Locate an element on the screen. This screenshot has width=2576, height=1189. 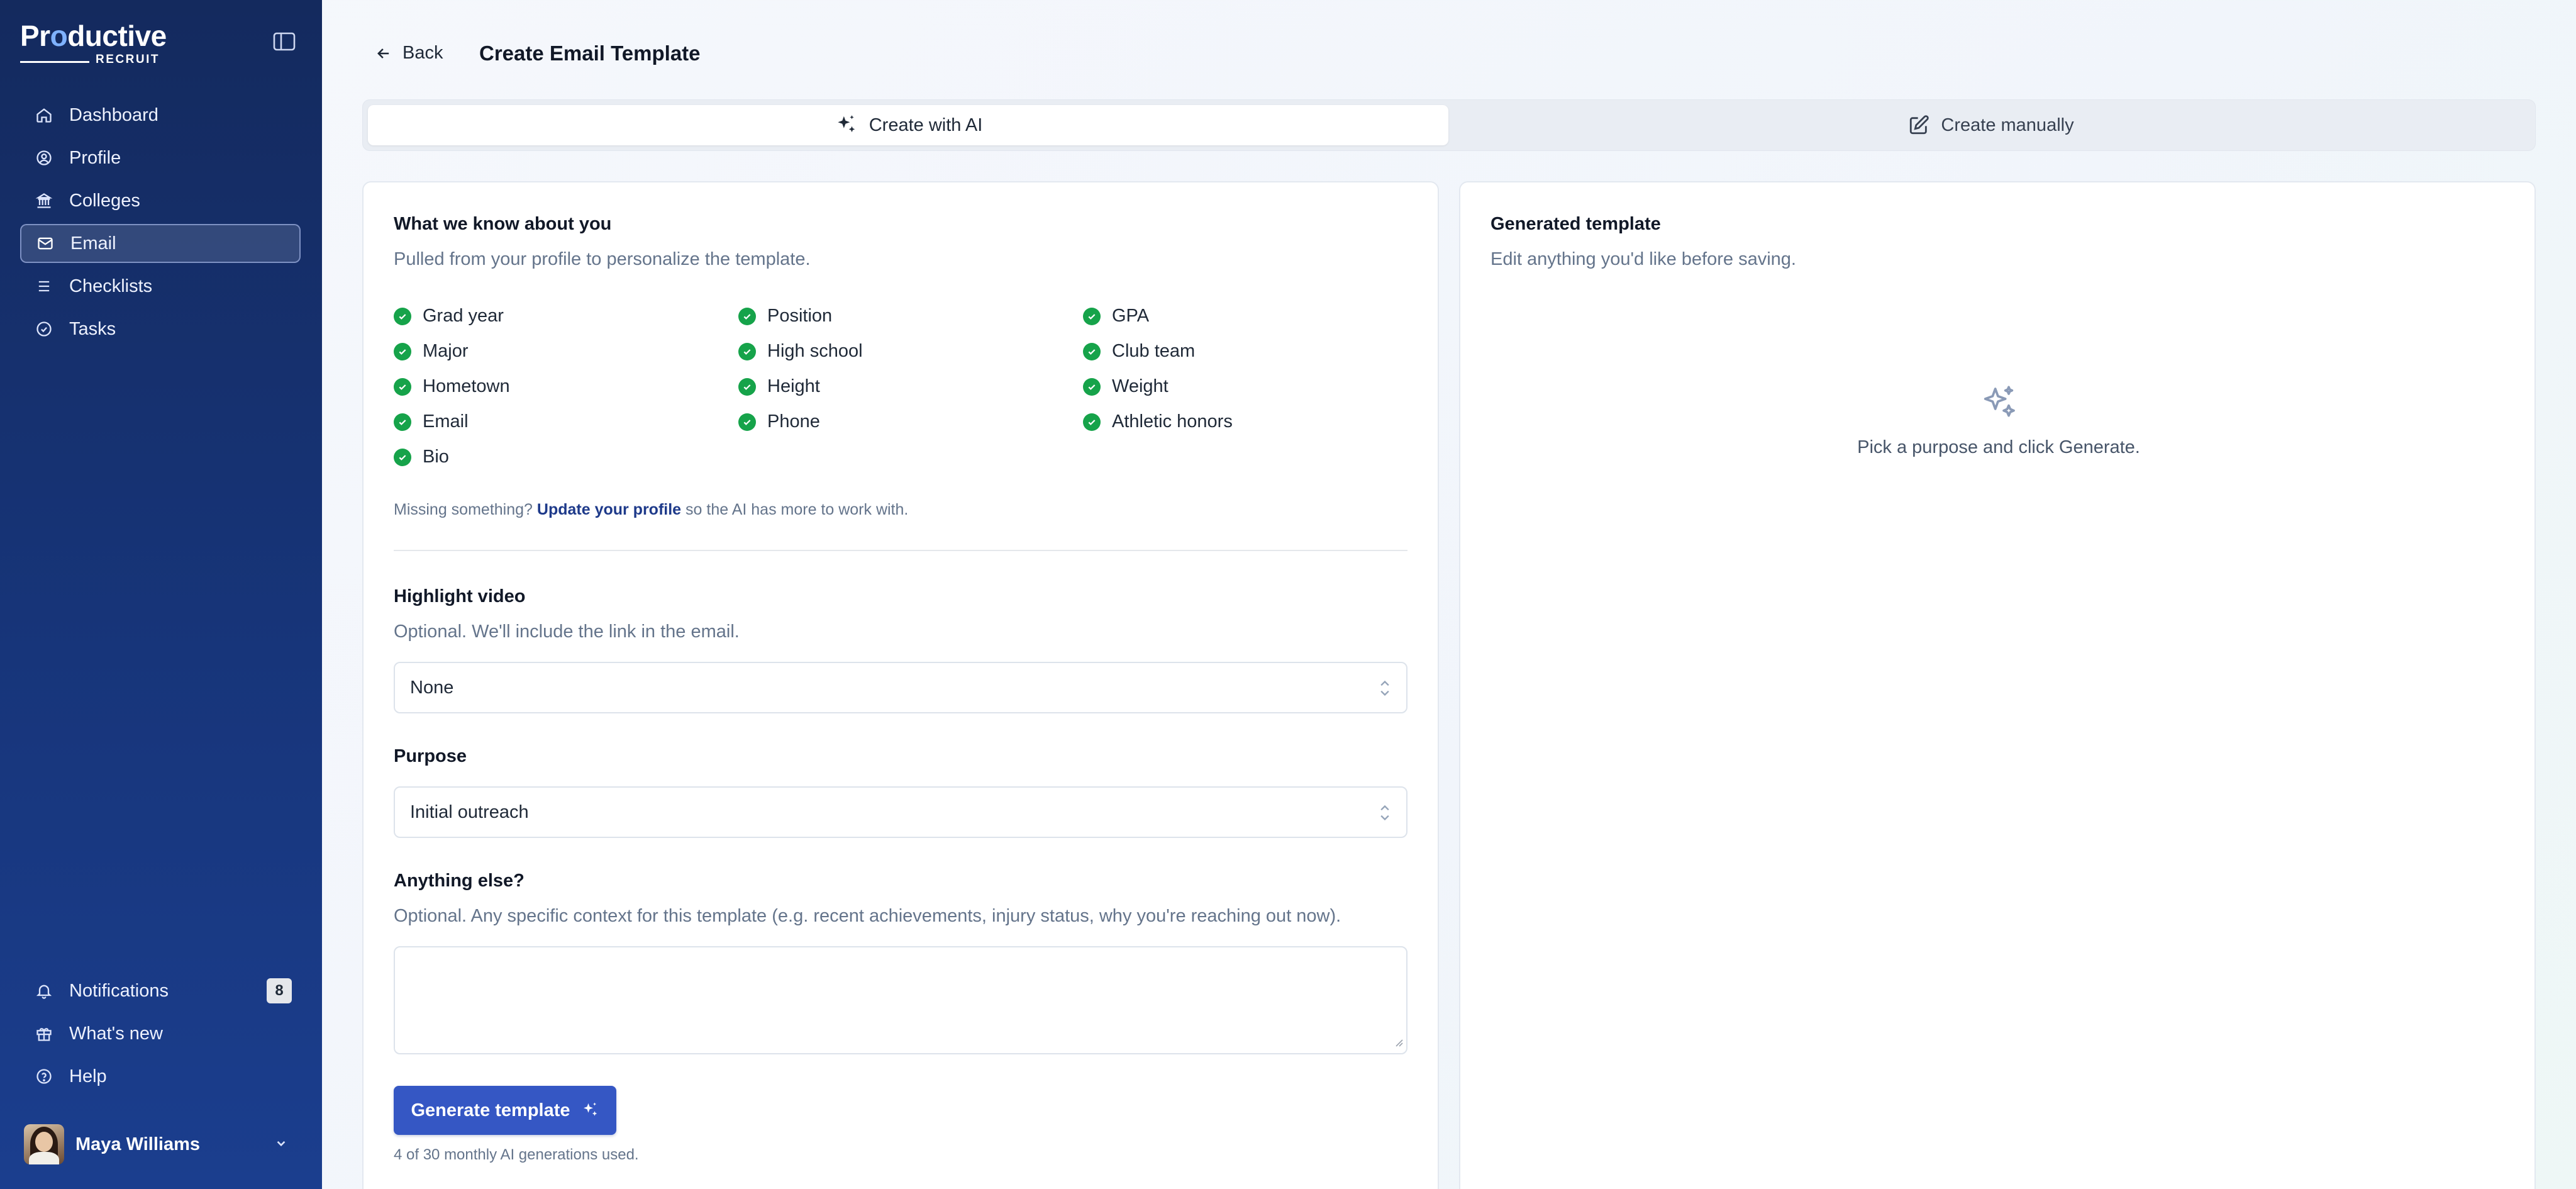
arrow-left-icon is located at coordinates (383, 53).